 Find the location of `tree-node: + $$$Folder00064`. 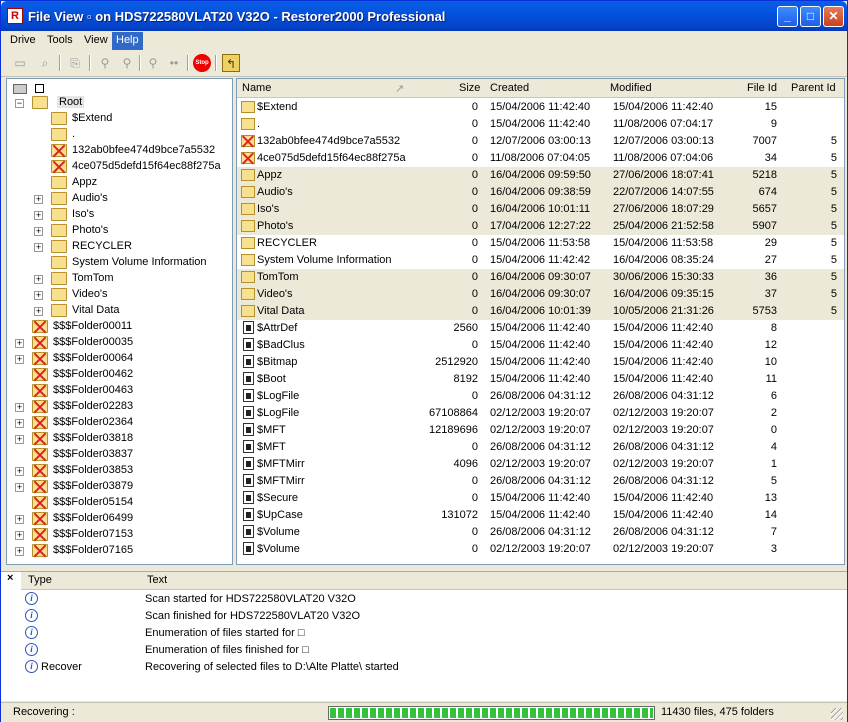

tree-node: + $$$Folder00064 is located at coordinates (120, 359).